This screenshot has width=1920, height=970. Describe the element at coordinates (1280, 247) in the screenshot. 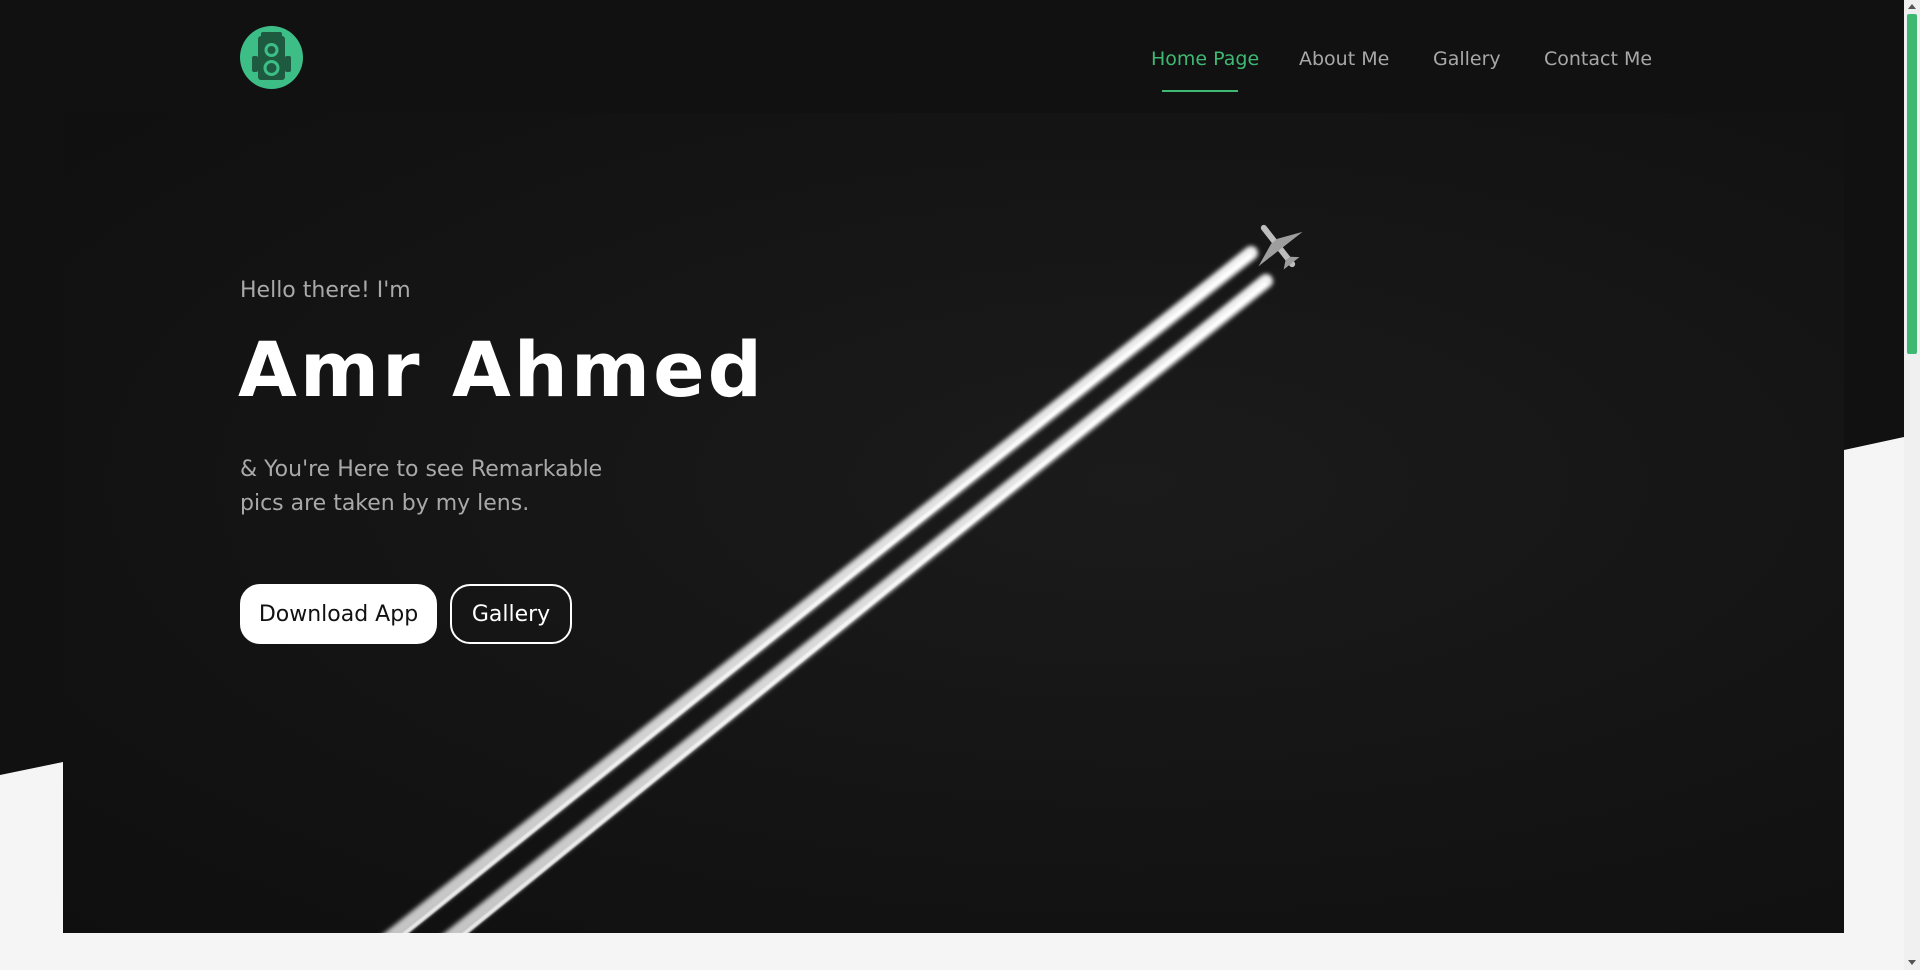

I see `airplane-icon` at that location.